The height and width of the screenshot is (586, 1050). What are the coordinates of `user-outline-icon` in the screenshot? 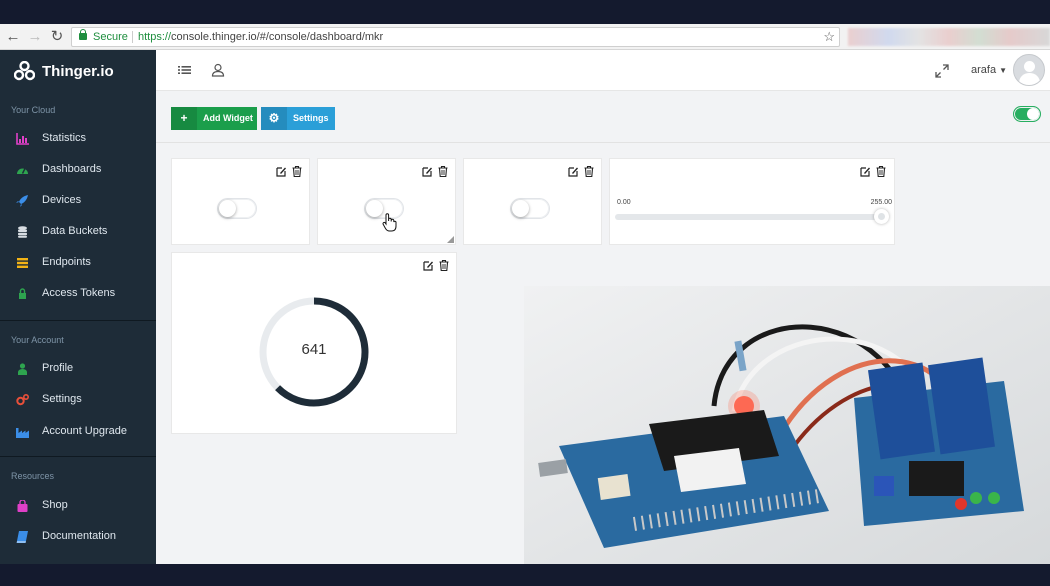 It's located at (218, 70).